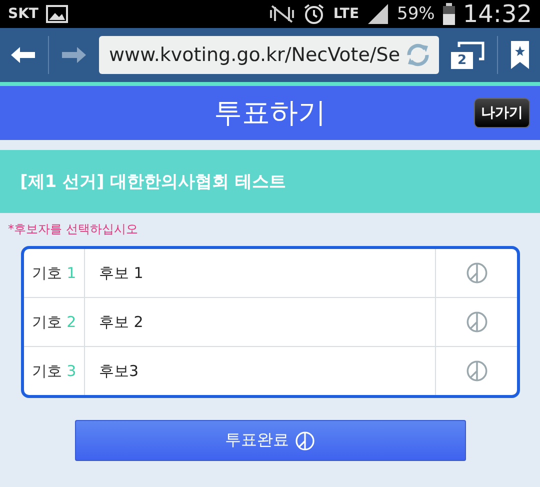 The image size is (540, 487). What do you see at coordinates (73, 229) in the screenshot?
I see `instruction-text: *후보자를 선택하십시오` at bounding box center [73, 229].